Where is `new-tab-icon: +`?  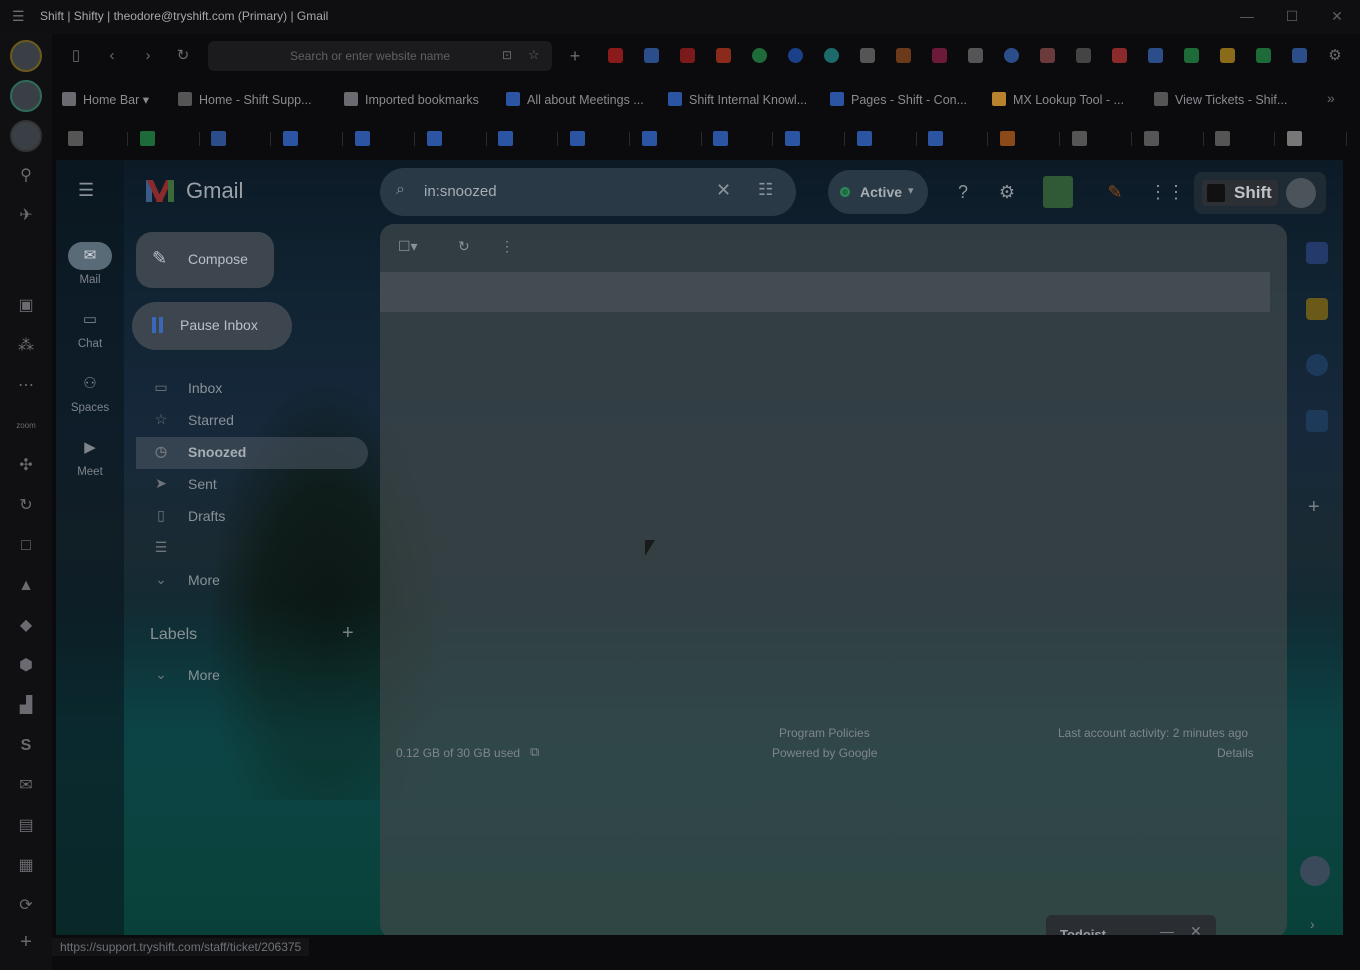 new-tab-icon: + is located at coordinates (575, 56).